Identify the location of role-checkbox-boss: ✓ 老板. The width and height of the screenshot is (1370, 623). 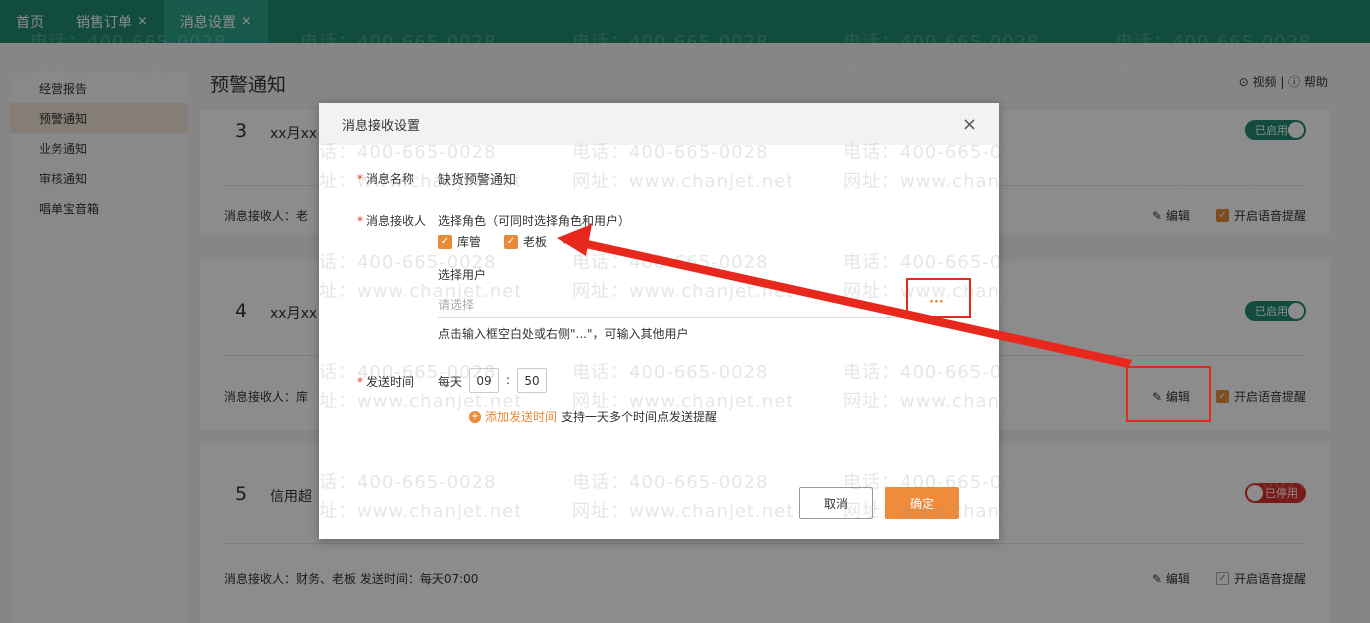
(525, 241).